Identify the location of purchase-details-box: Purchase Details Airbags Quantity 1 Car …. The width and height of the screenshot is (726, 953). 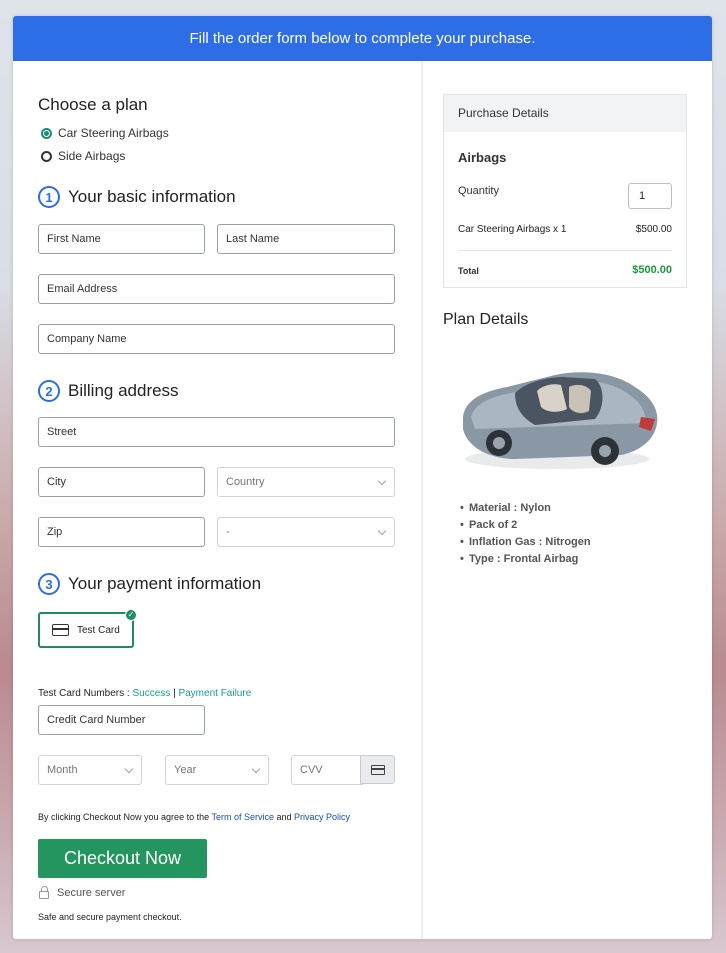
(565, 191).